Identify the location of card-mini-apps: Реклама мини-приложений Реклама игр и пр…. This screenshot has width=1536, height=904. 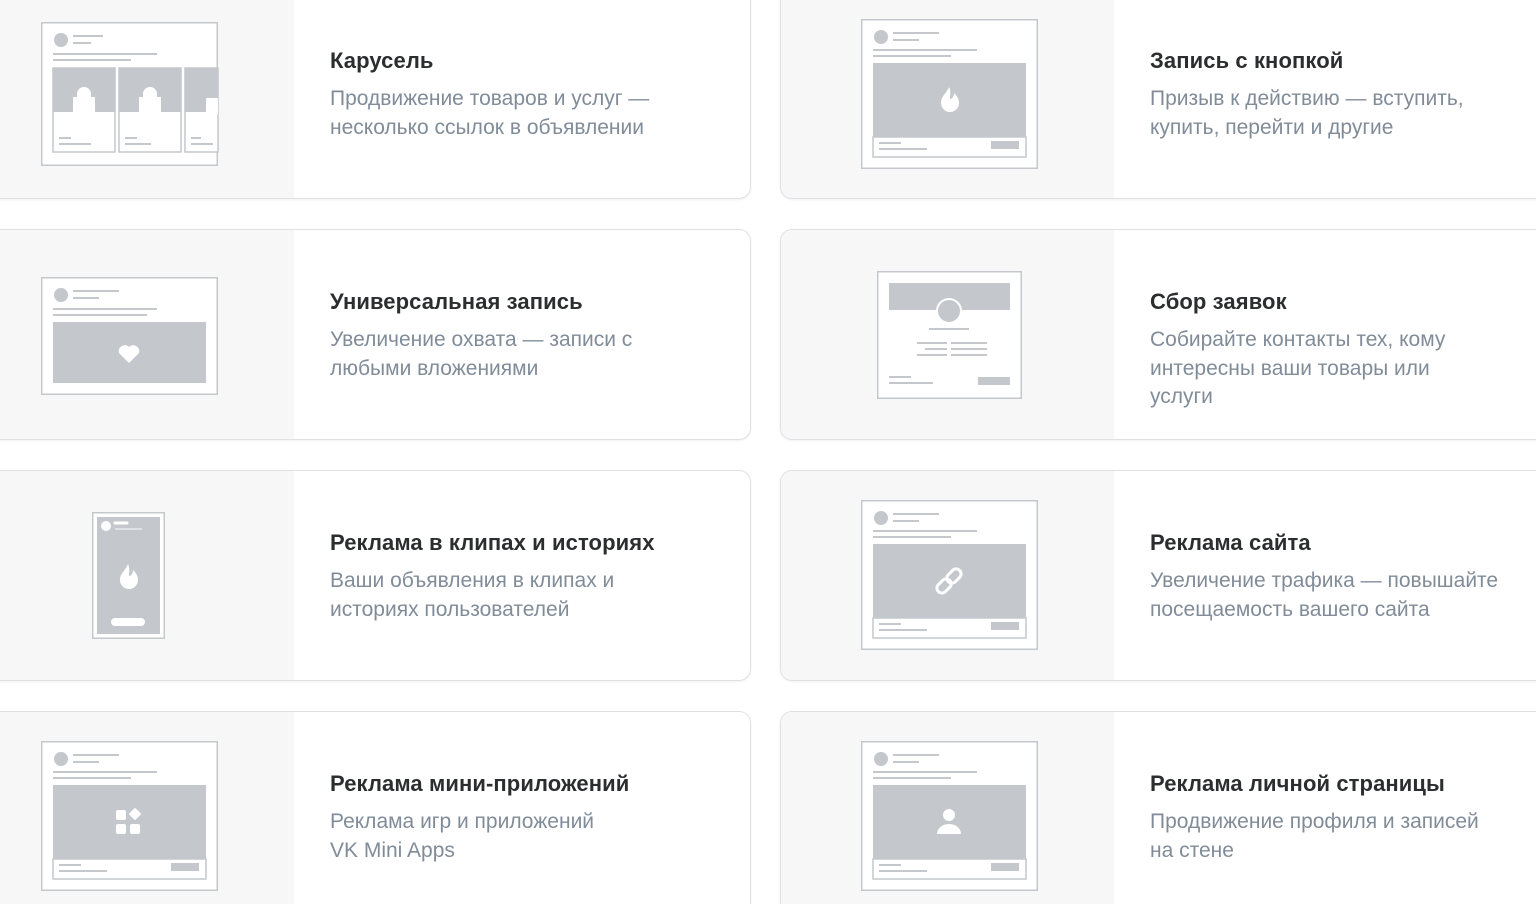
(375, 807).